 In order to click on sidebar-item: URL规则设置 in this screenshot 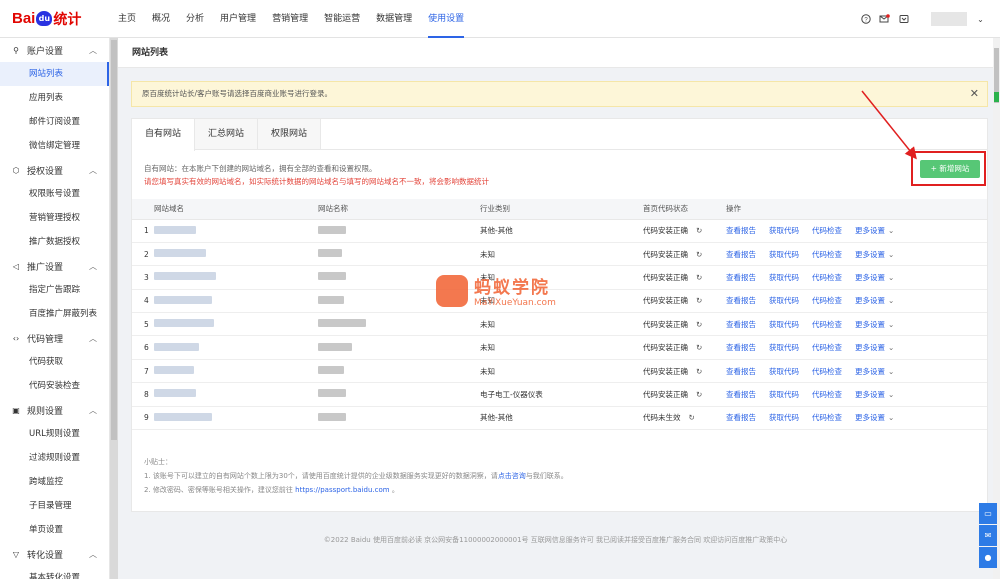, I will do `click(54, 434)`.